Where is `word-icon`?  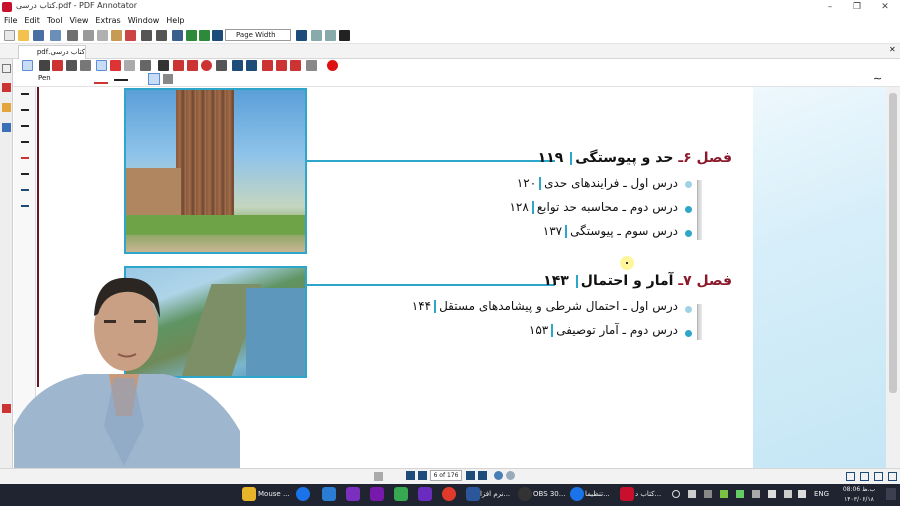
word-icon is located at coordinates (473, 494).